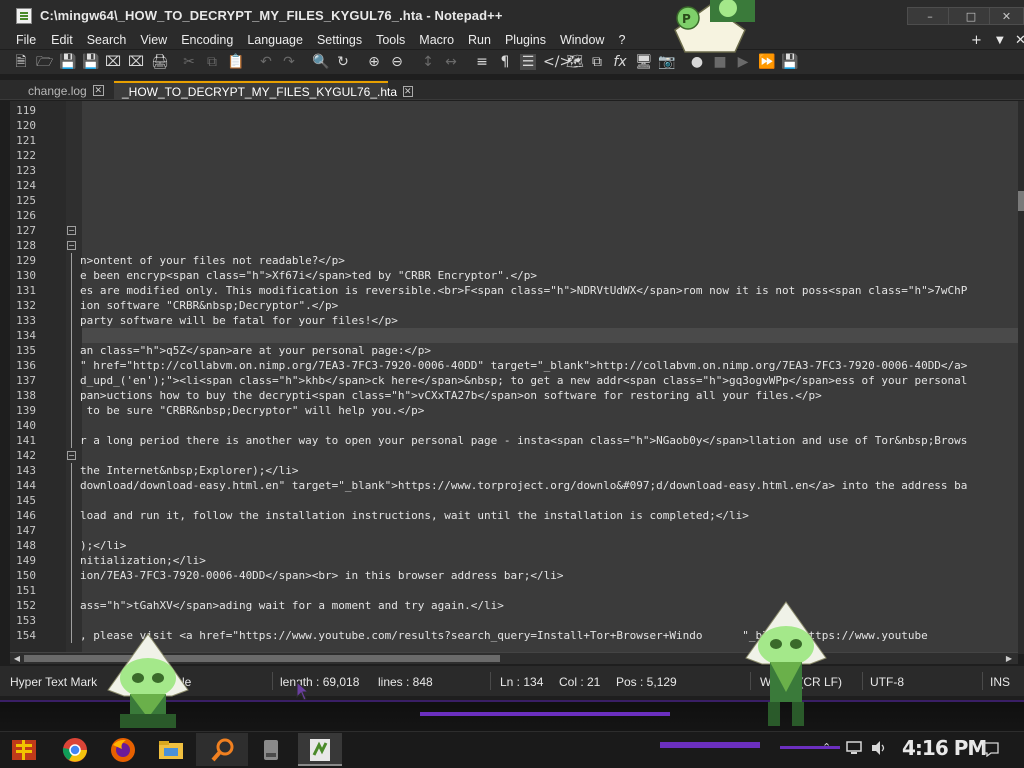 Image resolution: width=1024 pixels, height=768 pixels. Describe the element at coordinates (514, 560) in the screenshot. I see `editor-line: 149 nitialization;</li>` at that location.